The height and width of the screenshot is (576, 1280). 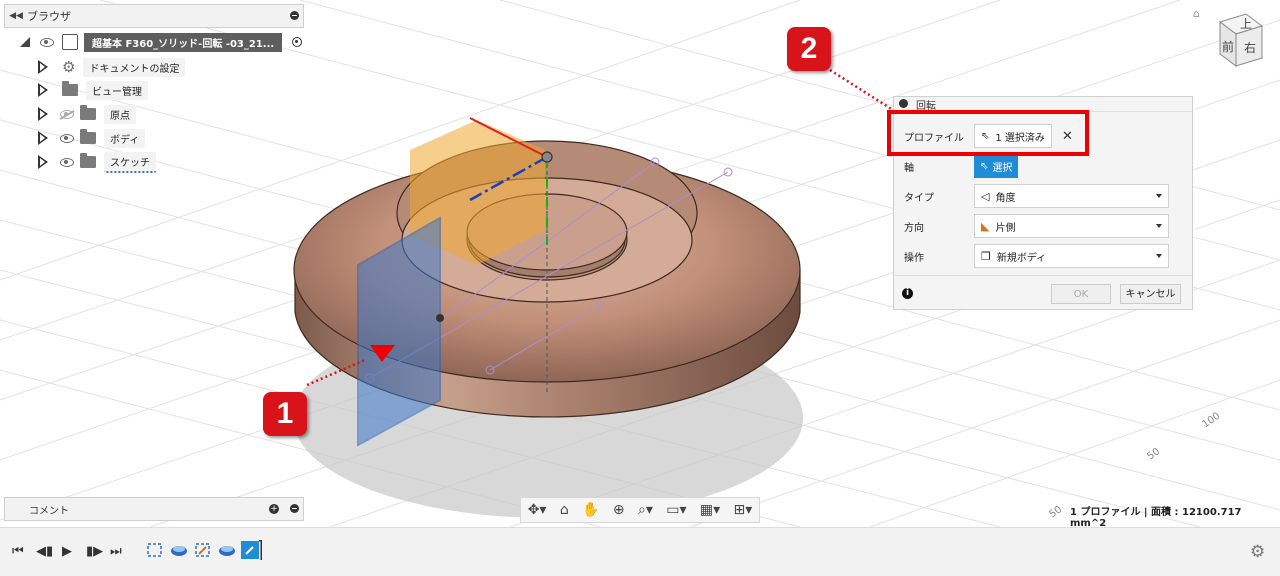 I want to click on dialog-footer: i OK キャンセル, so click(x=1043, y=292).